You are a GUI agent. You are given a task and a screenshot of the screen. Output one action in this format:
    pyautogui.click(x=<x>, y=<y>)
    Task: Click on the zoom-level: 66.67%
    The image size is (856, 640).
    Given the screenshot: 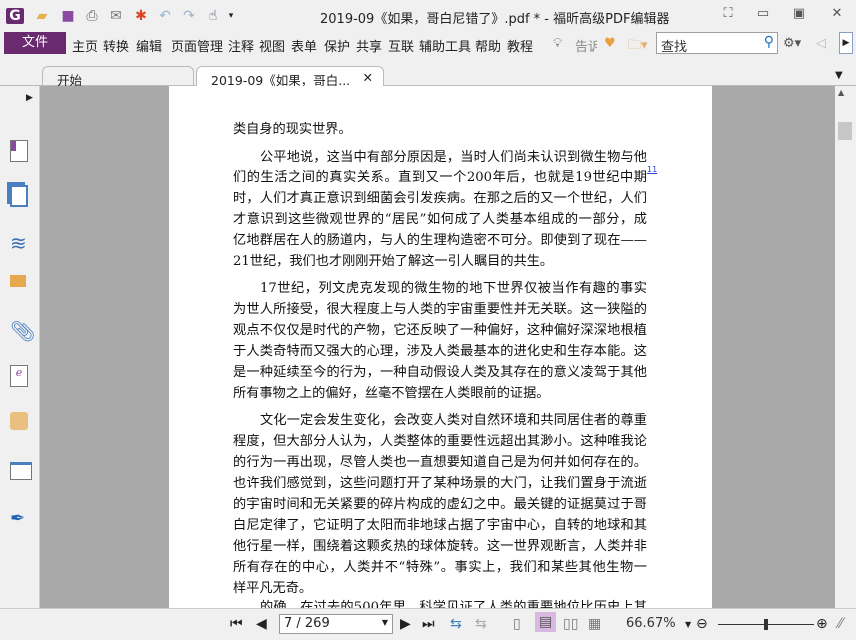 What is the action you would take?
    pyautogui.click(x=651, y=623)
    